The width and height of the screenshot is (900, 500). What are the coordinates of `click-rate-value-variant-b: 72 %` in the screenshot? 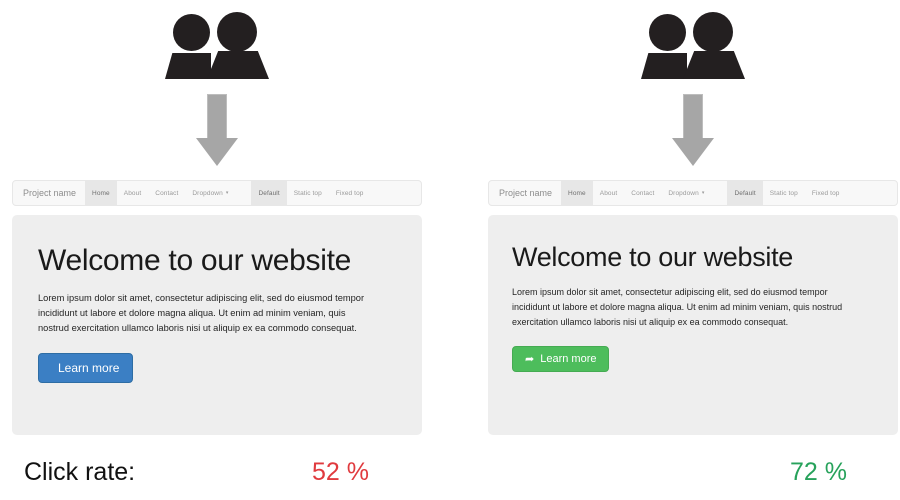 It's located at (818, 472).